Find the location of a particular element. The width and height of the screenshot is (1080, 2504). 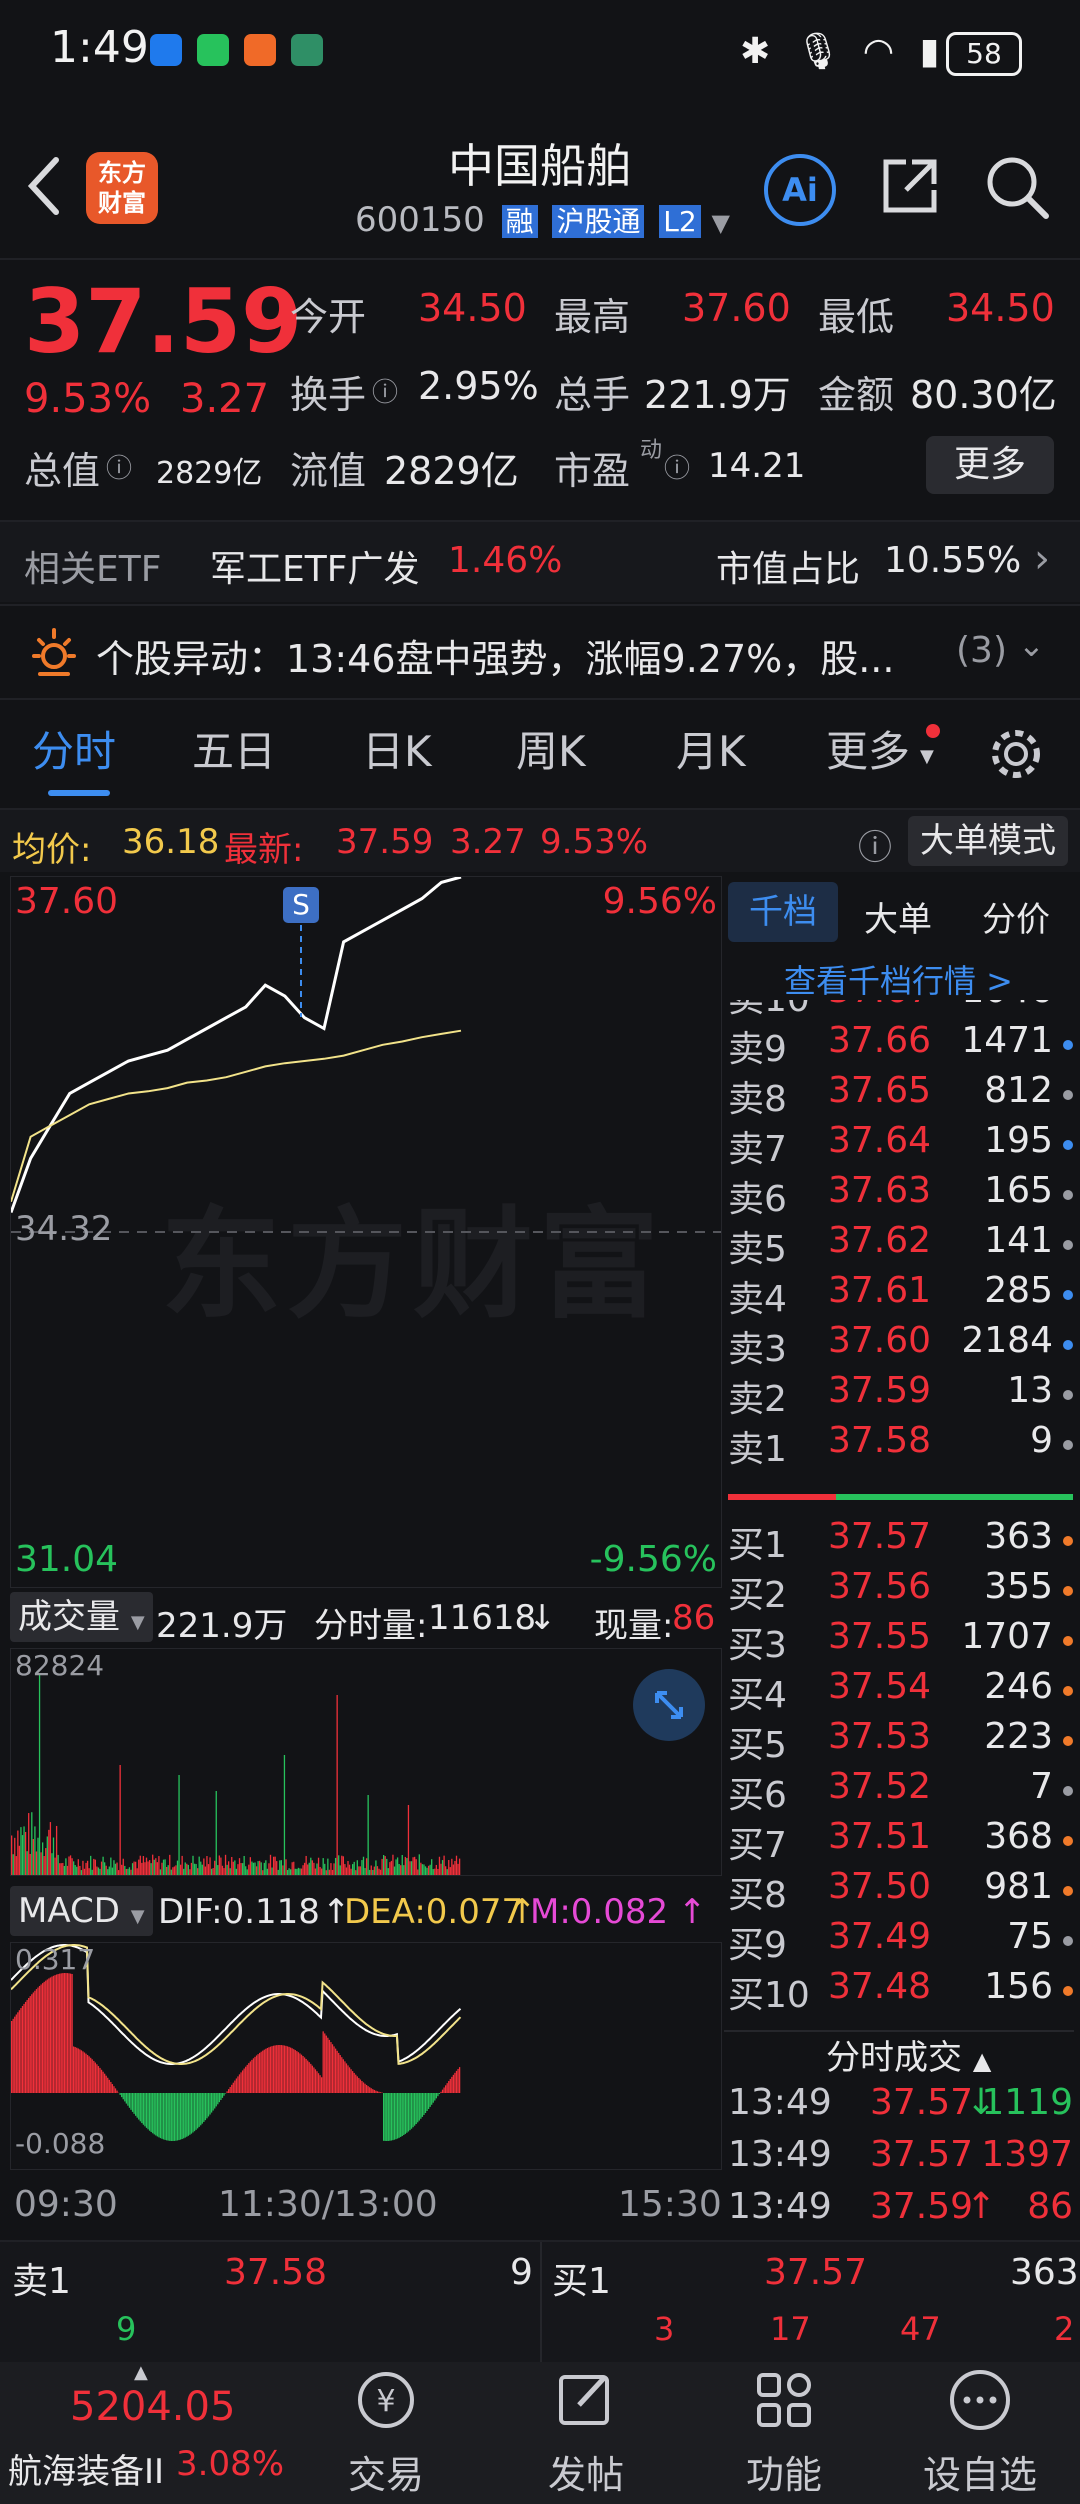

order-book-row: 卖4 37.61 285 is located at coordinates (900, 1295).